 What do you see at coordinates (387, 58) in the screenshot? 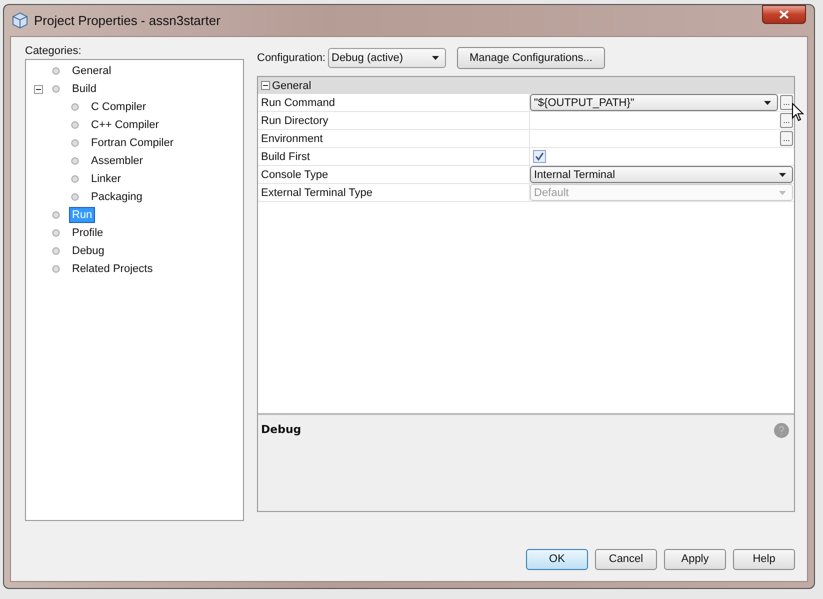
I see `configuration-dropdown: Debug (active)` at bounding box center [387, 58].